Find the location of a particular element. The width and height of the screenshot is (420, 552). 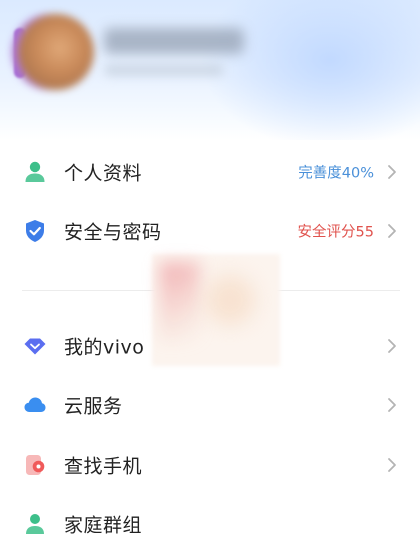

cloud-icon is located at coordinates (35, 404).